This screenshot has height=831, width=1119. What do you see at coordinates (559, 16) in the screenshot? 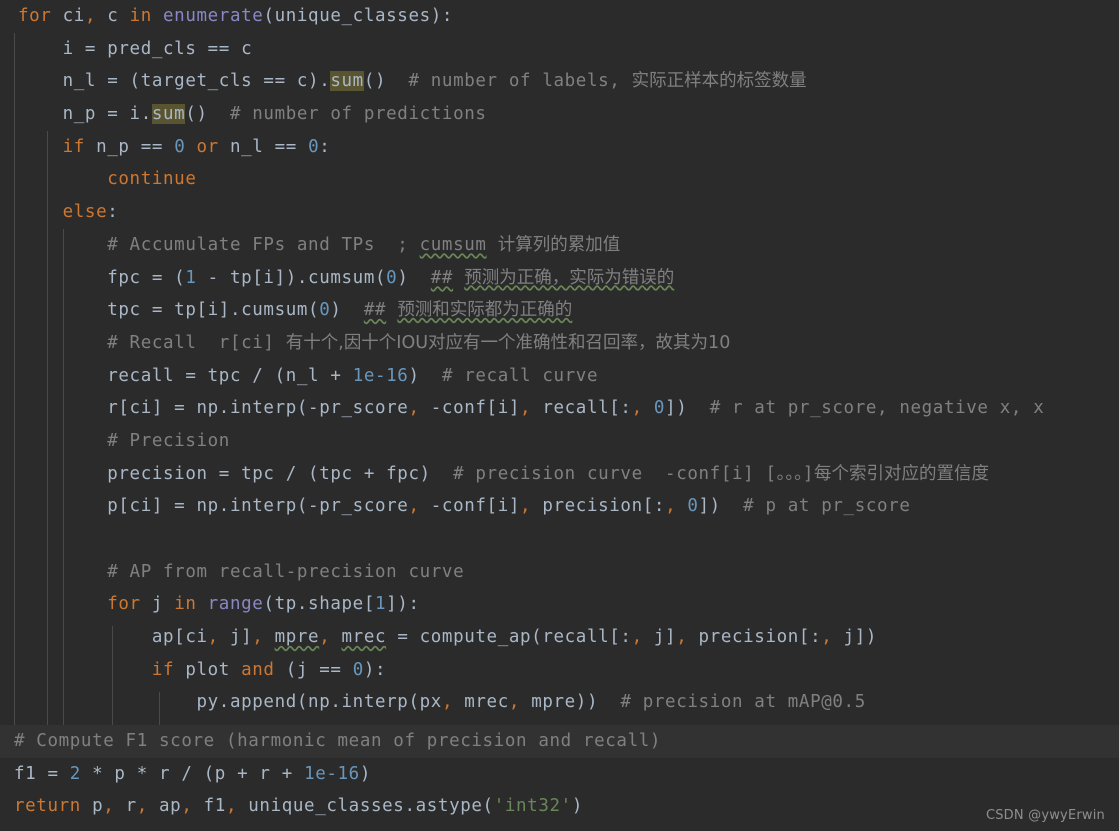
I see `code-line: for ci, c in enumerate(unique_classes):` at bounding box center [559, 16].